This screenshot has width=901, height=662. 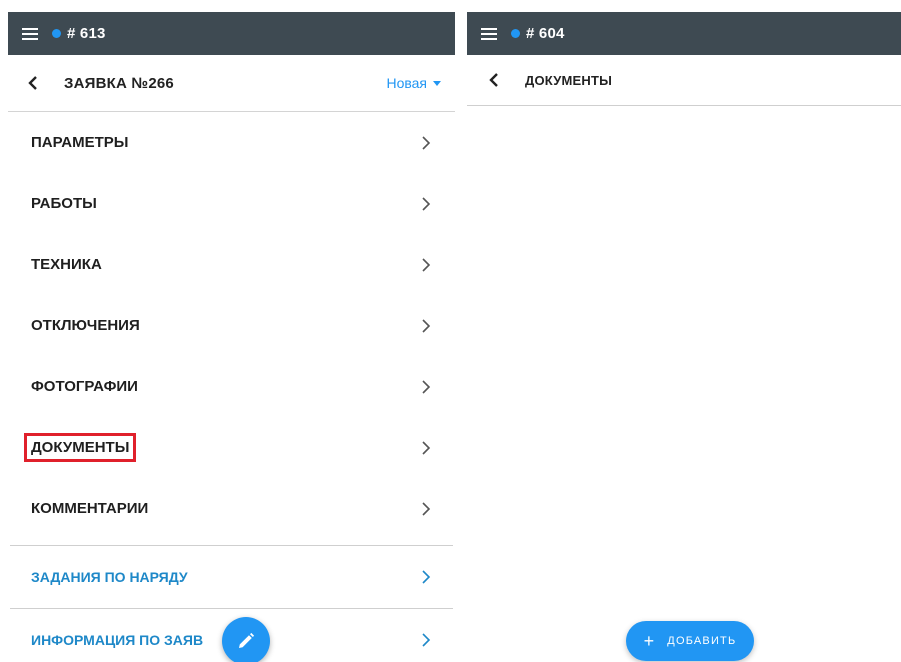 I want to click on menu-item-label: ТЕХНИКА, so click(x=66, y=264).